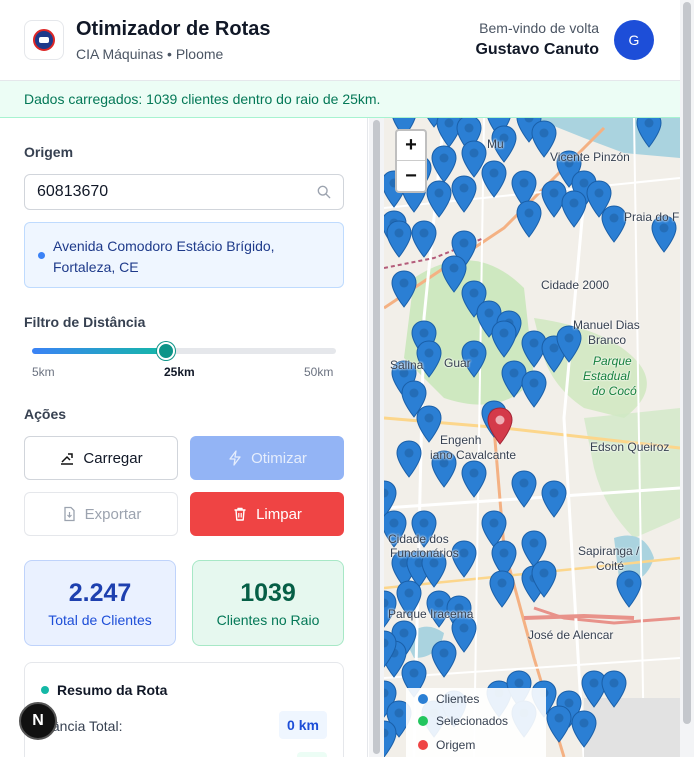 Image resolution: width=694 pixels, height=757 pixels. I want to click on map-label-guar: Guar, so click(457, 363).